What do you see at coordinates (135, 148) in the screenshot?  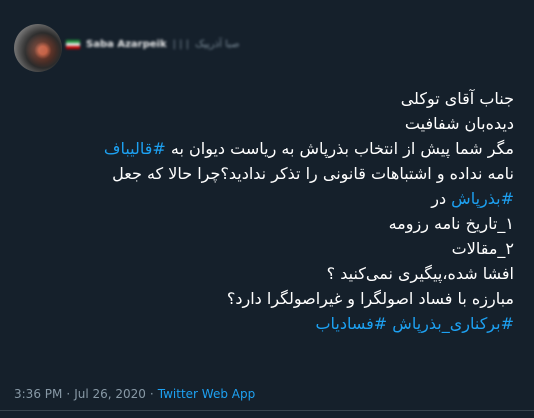 I see `hashtag-link: #قالیباف` at bounding box center [135, 148].